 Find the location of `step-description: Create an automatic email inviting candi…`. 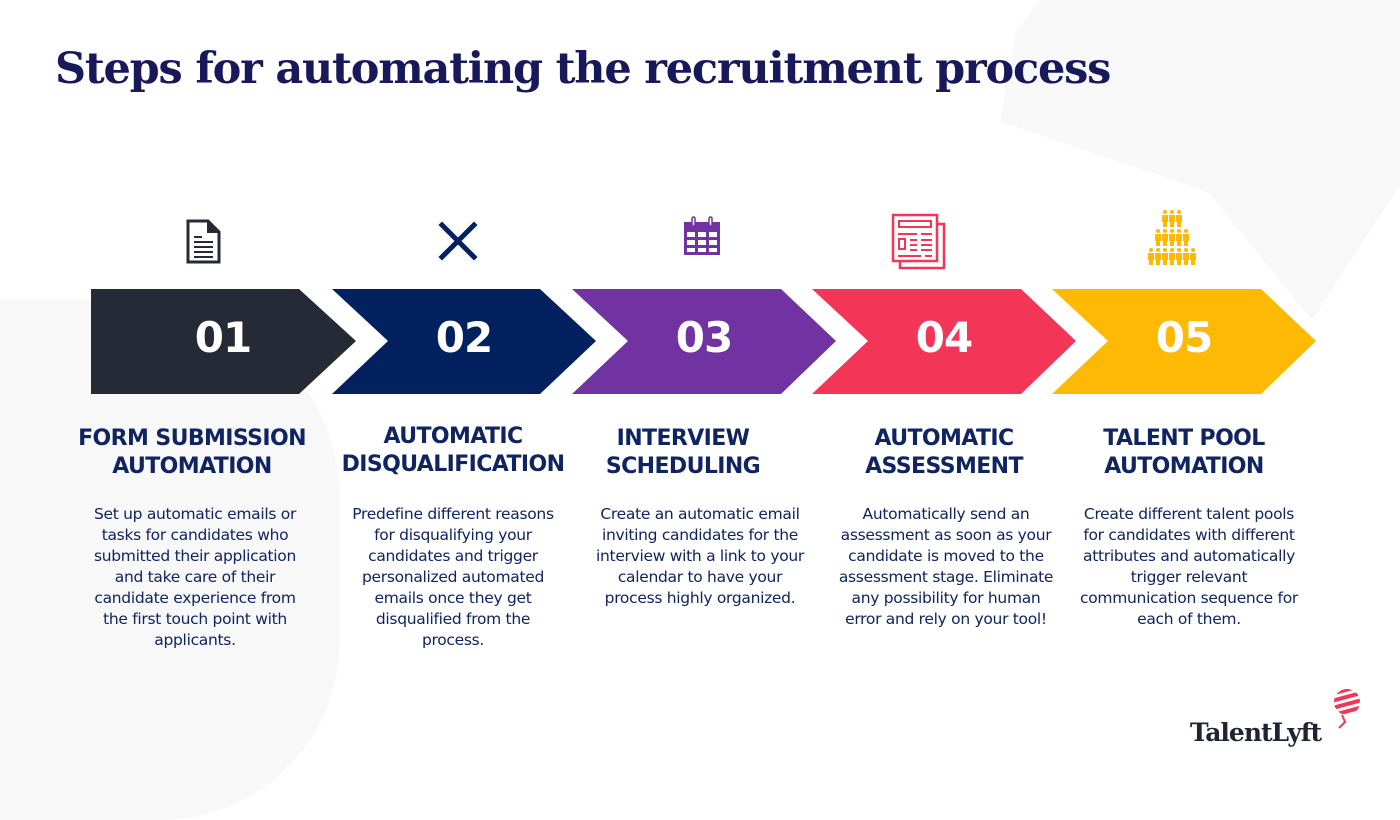

step-description: Create an automatic email inviting candi… is located at coordinates (700, 556).